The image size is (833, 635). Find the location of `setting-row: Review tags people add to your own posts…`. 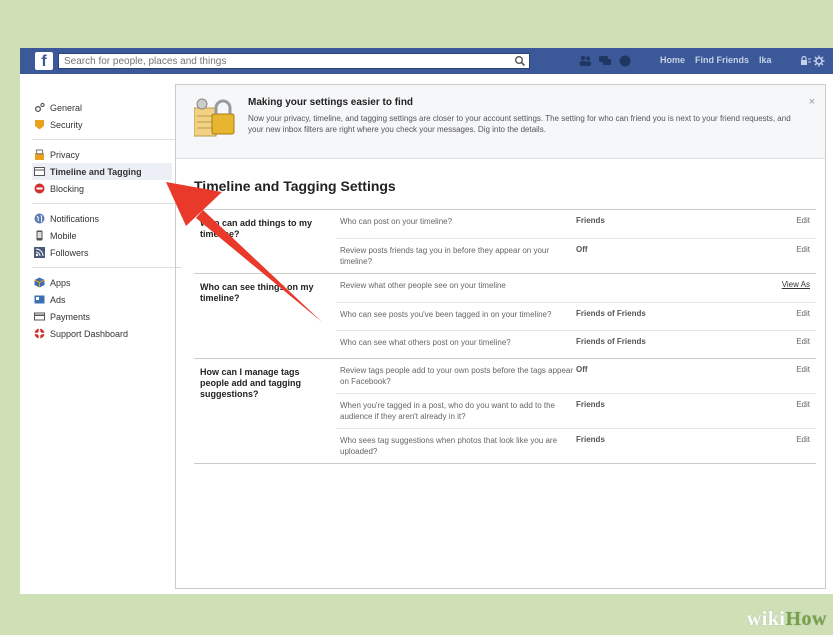

setting-row: Review tags people add to your own posts… is located at coordinates (576, 376).